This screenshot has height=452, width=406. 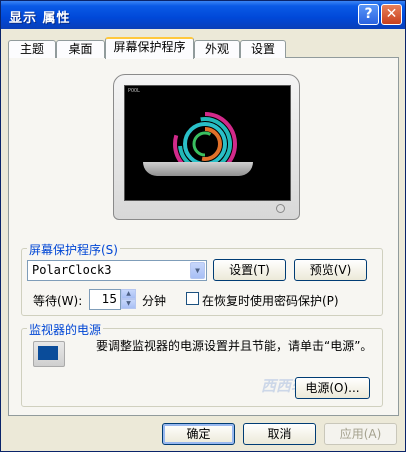 I want to click on tab-screensaver: 屏幕保护程序, so click(x=149, y=48).